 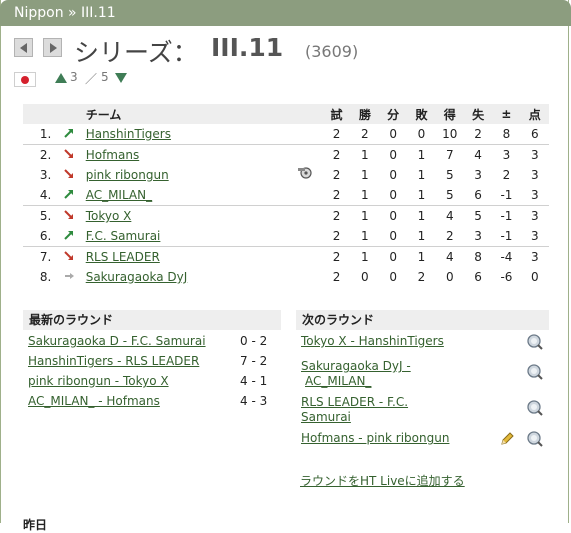 What do you see at coordinates (109, 216) in the screenshot?
I see `team-link: Tokyo X` at bounding box center [109, 216].